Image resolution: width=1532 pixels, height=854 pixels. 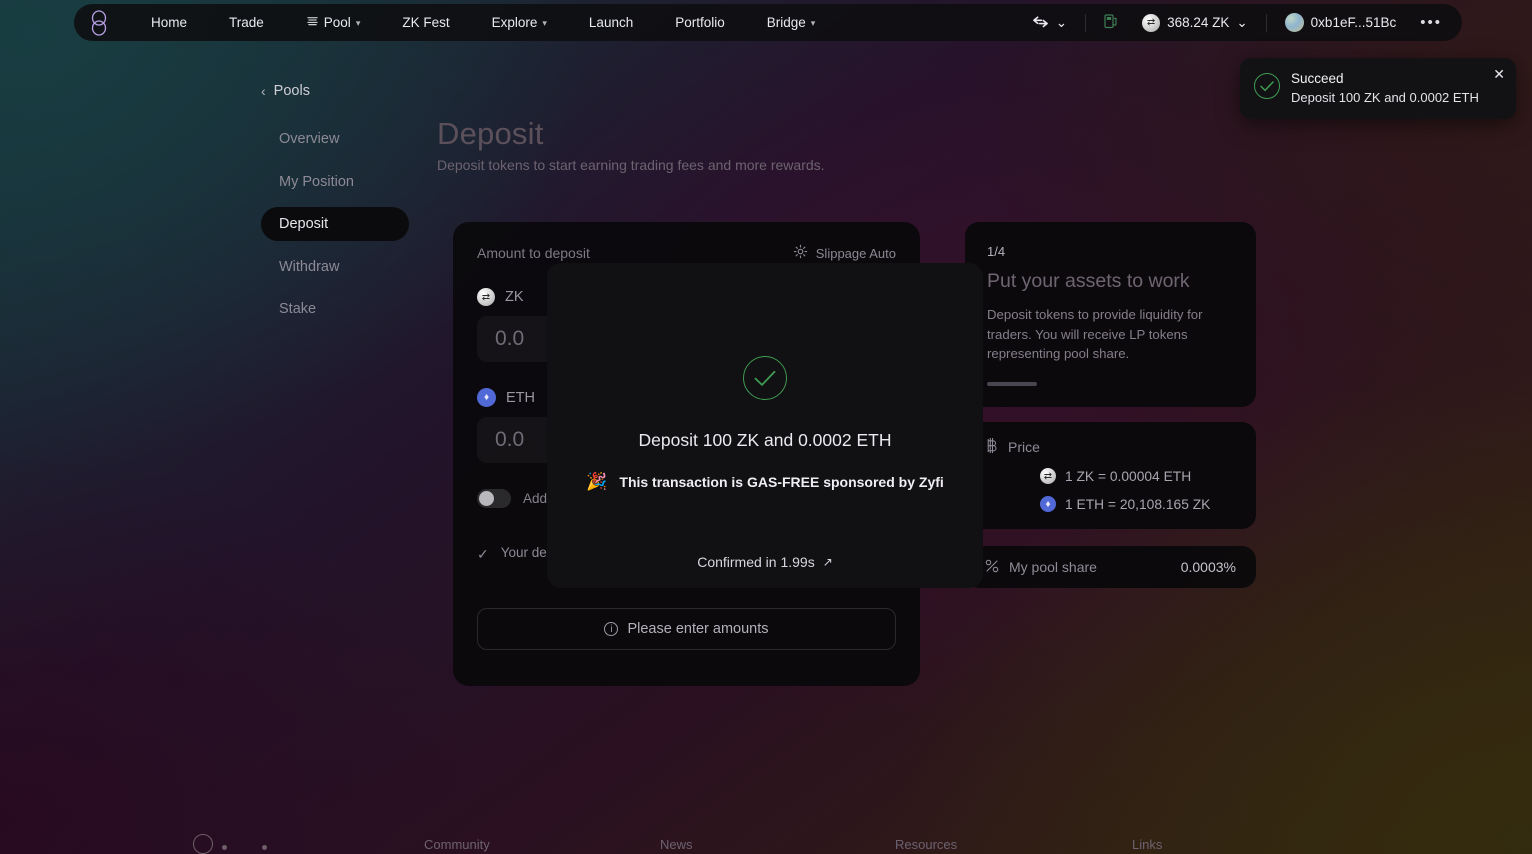 I want to click on price-rate-row: 1 ZK = 0.00004 ETH, so click(x=1110, y=476).